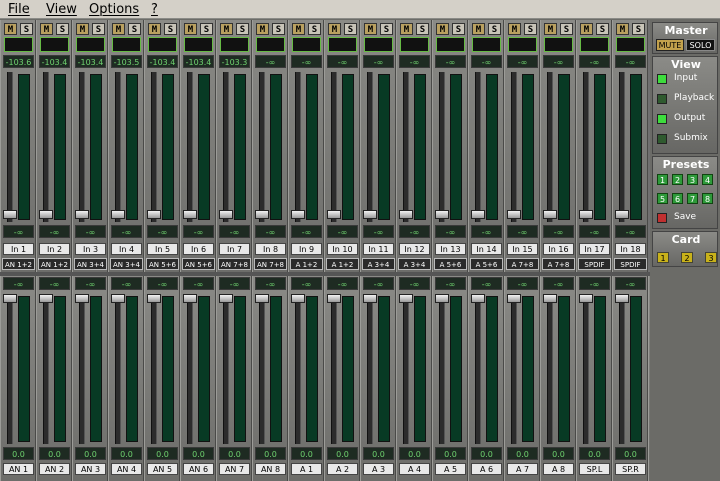 This screenshot has height=481, width=720. What do you see at coordinates (685, 217) in the screenshot?
I see `save-label: Save` at bounding box center [685, 217].